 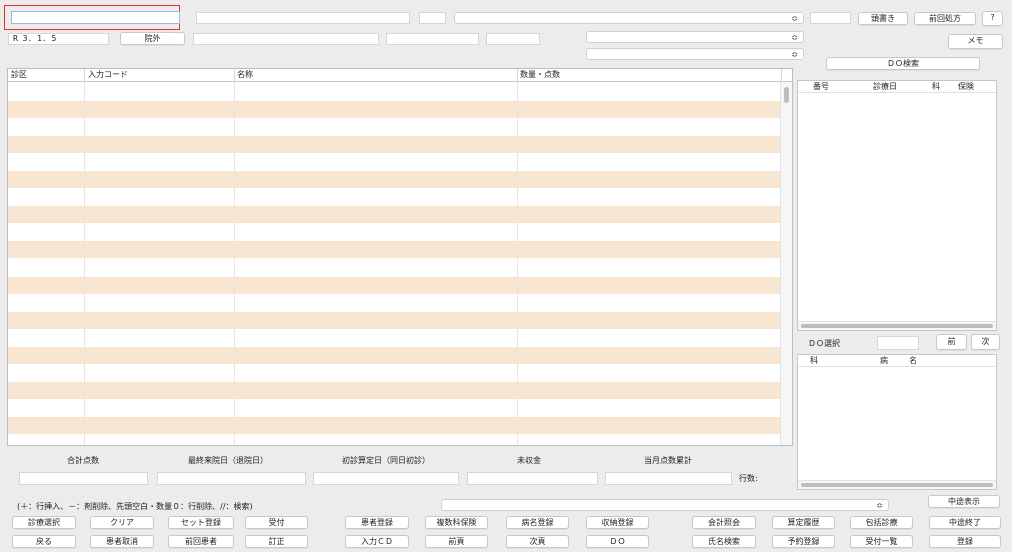 What do you see at coordinates (377, 541) in the screenshot?
I see `function-button: 入力ＣＤ` at bounding box center [377, 541].